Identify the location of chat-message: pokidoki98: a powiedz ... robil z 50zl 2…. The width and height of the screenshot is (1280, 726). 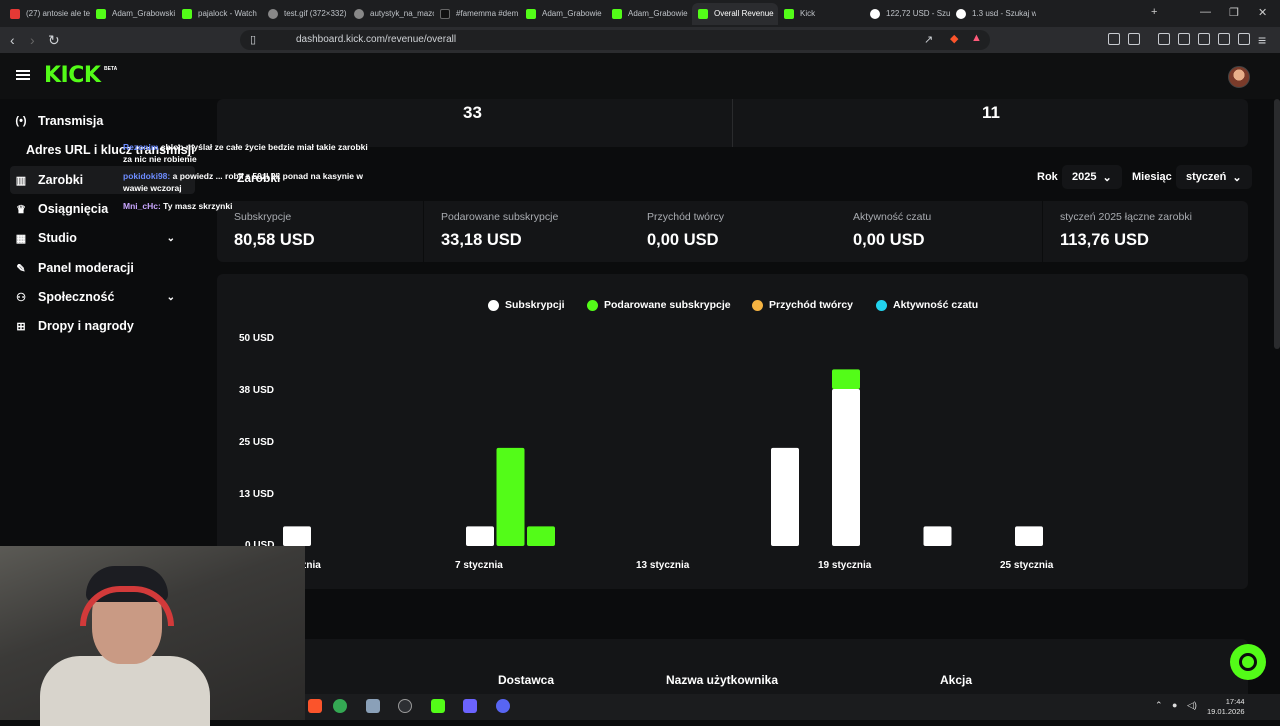
(255, 182).